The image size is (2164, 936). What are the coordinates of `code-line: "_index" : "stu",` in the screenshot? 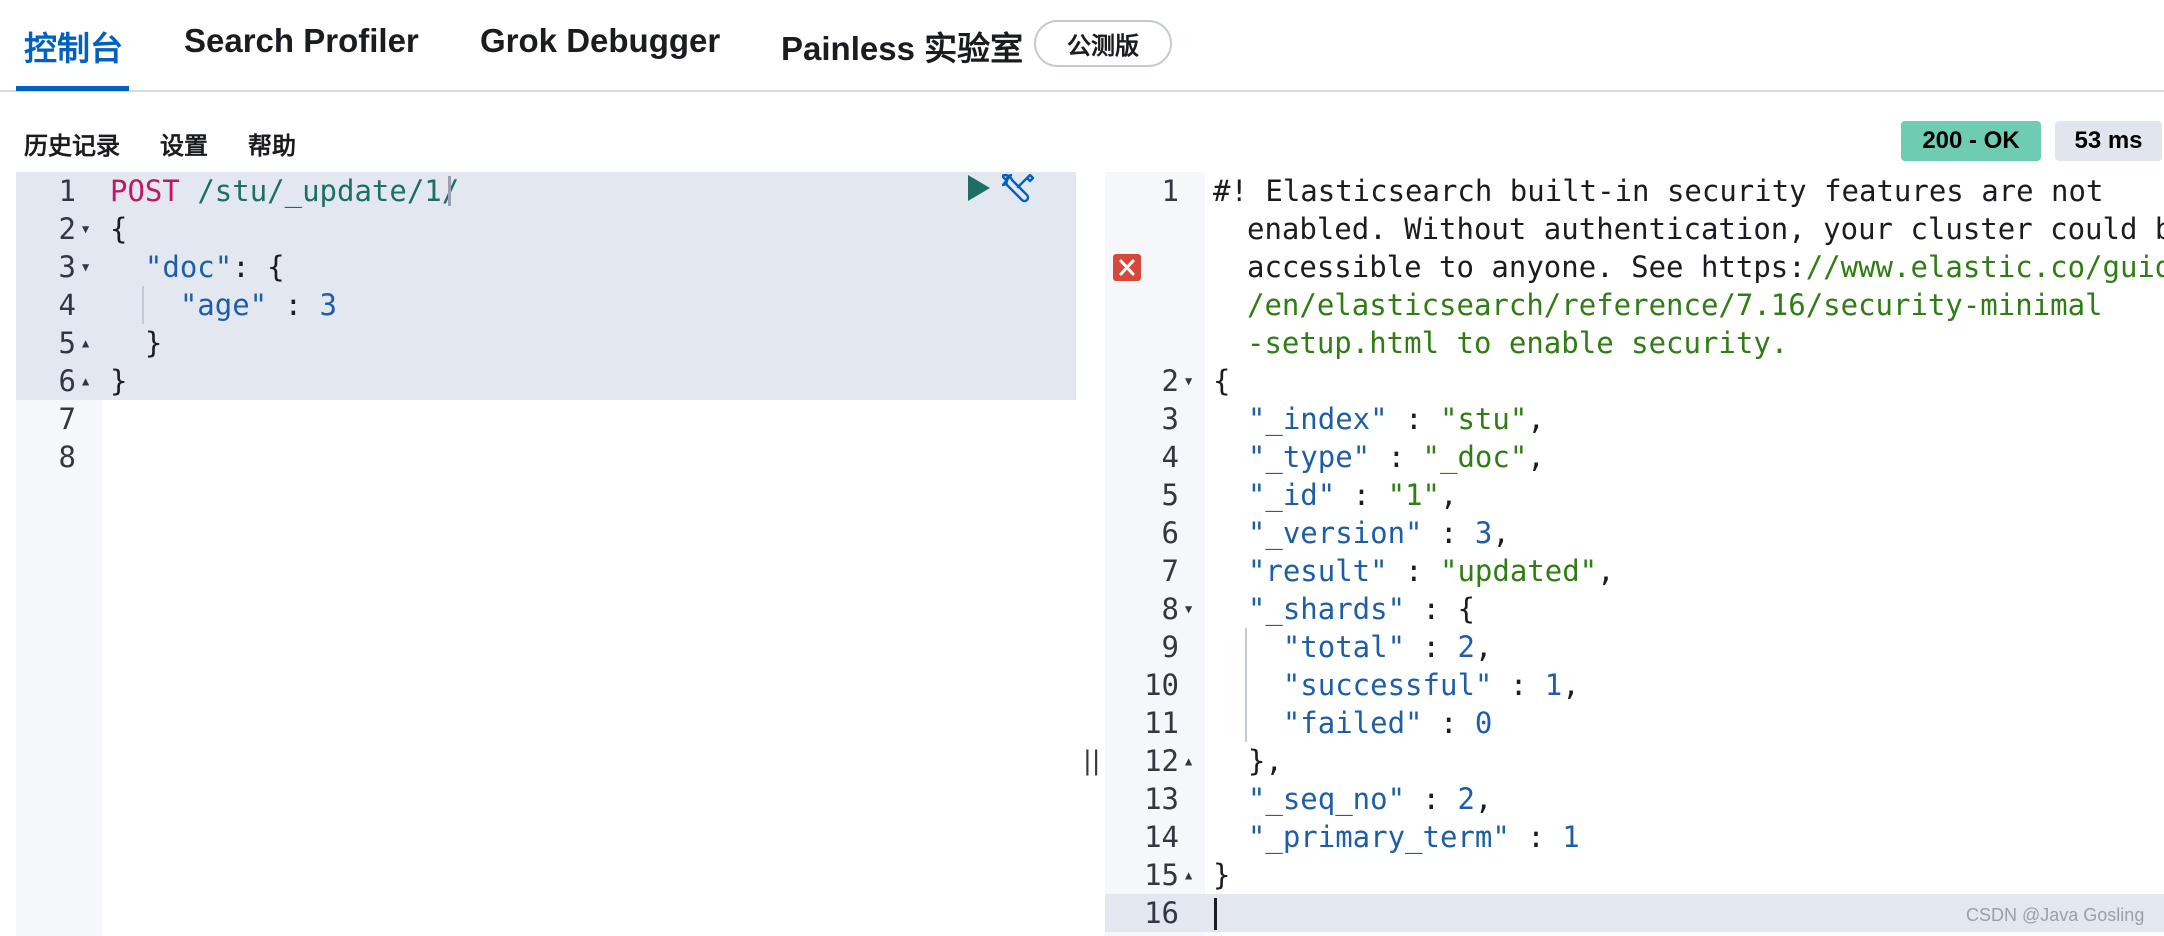 It's located at (1396, 419).